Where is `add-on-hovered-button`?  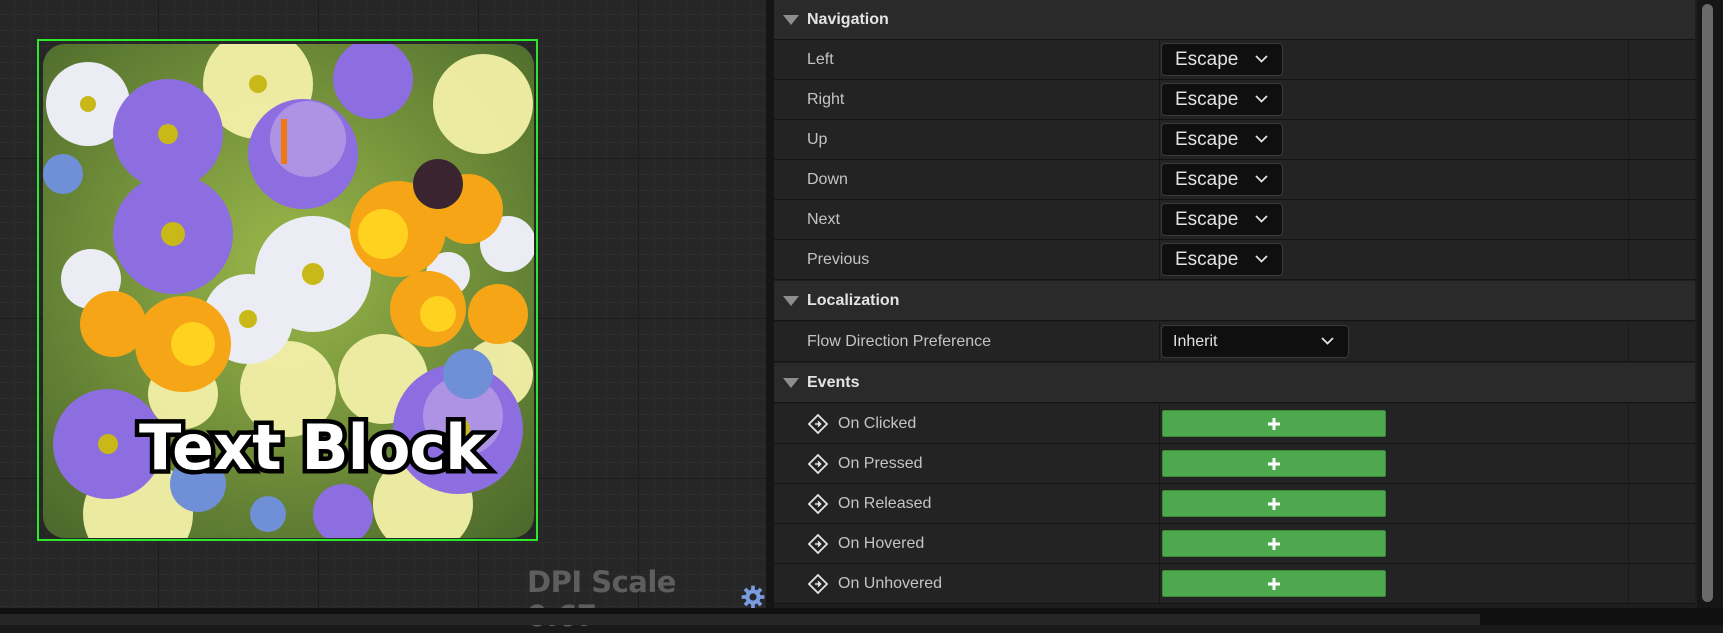 add-on-hovered-button is located at coordinates (1274, 543).